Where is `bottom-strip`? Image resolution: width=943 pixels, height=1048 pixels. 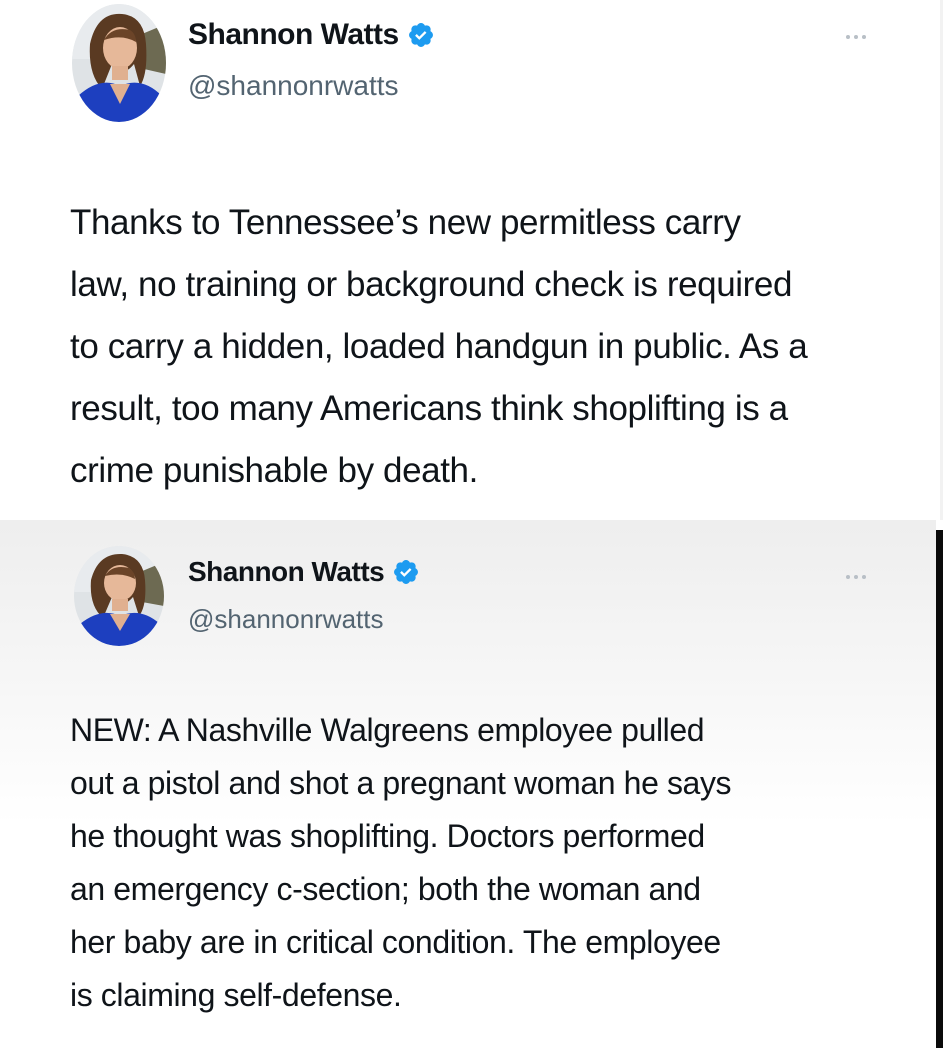
bottom-strip is located at coordinates (468, 1038).